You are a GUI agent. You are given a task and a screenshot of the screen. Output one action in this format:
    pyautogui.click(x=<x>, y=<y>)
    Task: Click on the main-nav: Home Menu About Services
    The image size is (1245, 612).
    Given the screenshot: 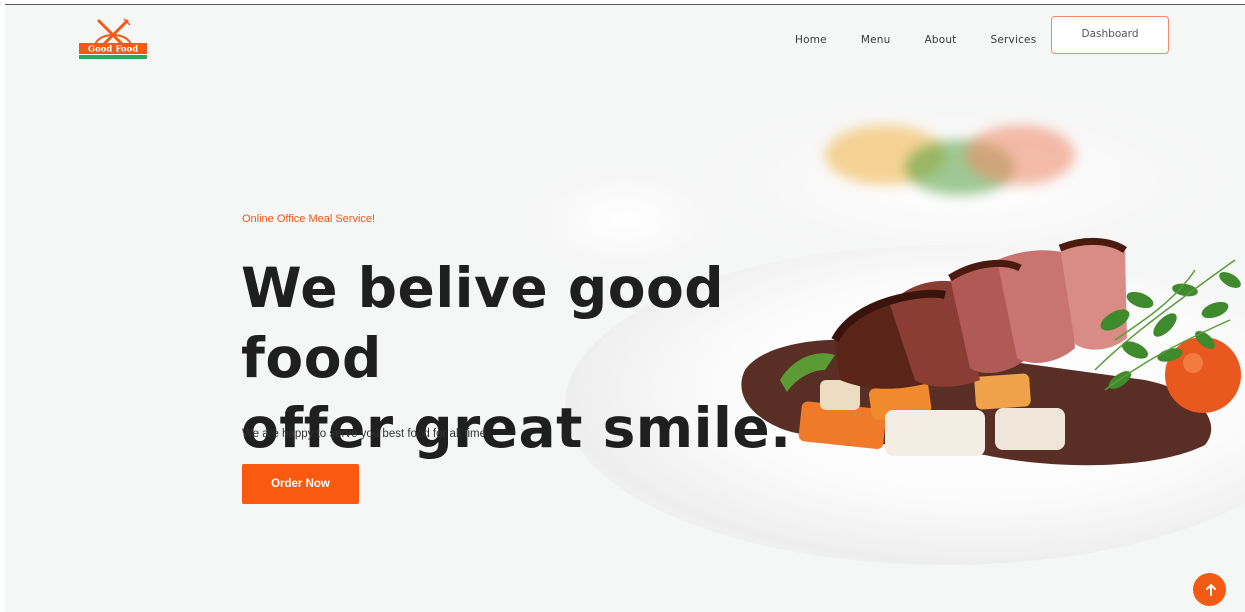 What is the action you would take?
    pyautogui.click(x=932, y=40)
    